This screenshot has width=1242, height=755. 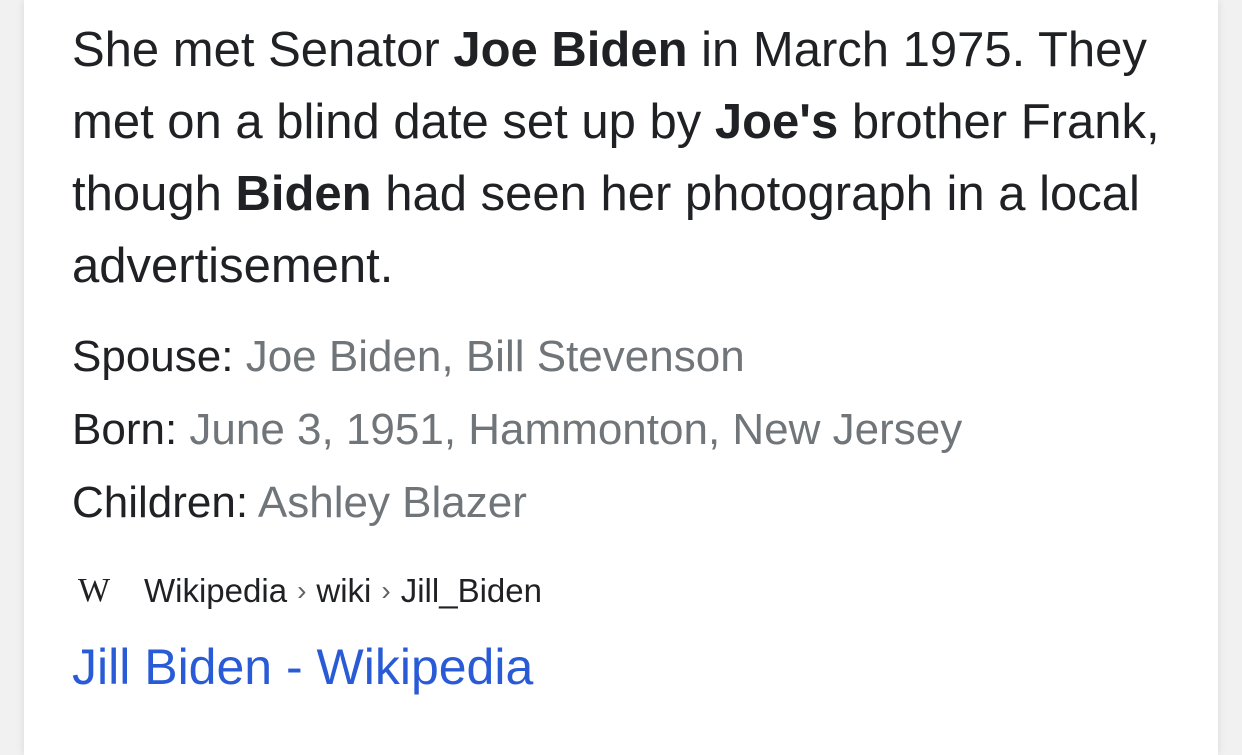 What do you see at coordinates (344, 590) in the screenshot?
I see `breadcrumb-path: wiki` at bounding box center [344, 590].